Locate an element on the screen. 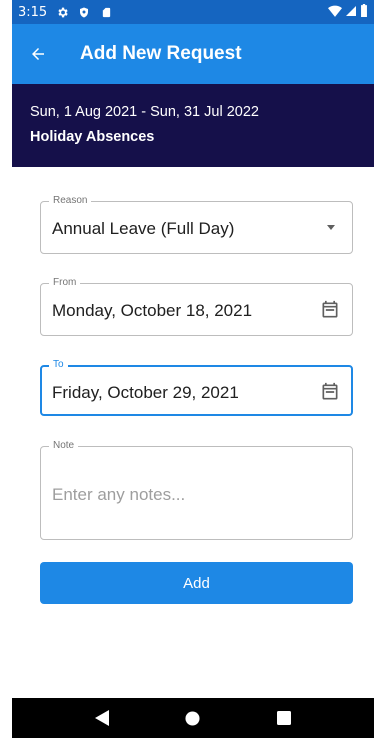  reason-label: Reason is located at coordinates (70, 201).